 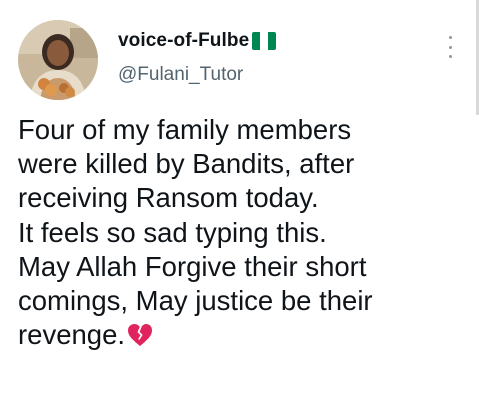 What do you see at coordinates (192, 266) in the screenshot?
I see `tweet-line: May Allah Forgive their short` at bounding box center [192, 266].